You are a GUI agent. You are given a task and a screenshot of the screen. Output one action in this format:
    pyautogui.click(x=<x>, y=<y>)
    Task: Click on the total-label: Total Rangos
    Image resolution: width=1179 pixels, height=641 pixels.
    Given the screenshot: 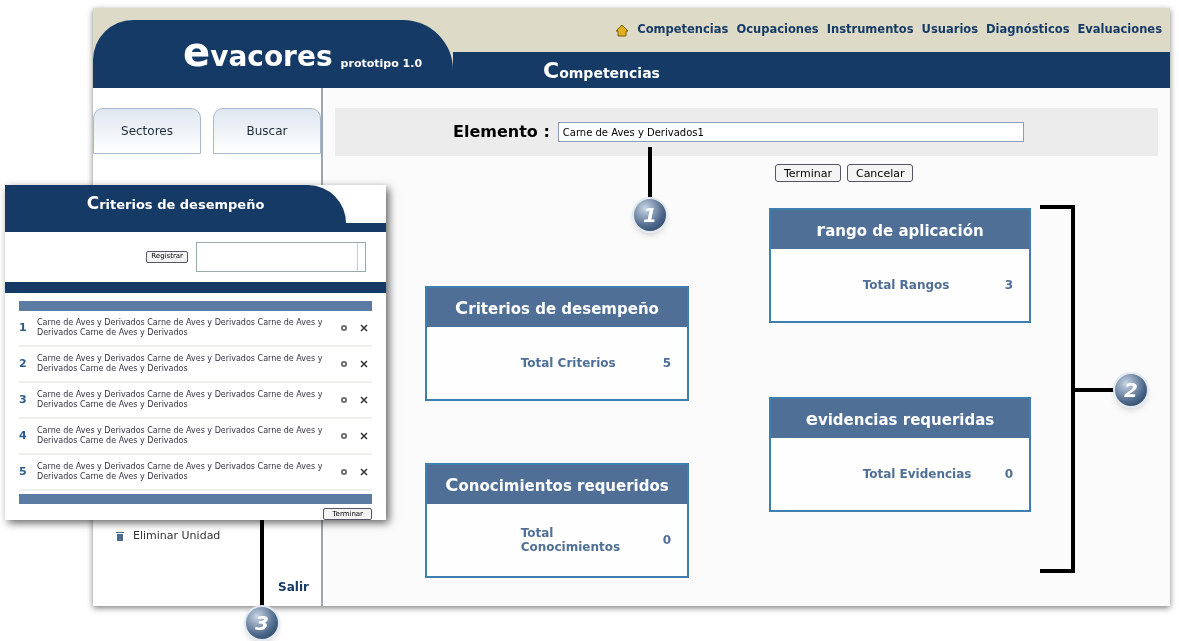 What is the action you would take?
    pyautogui.click(x=906, y=285)
    